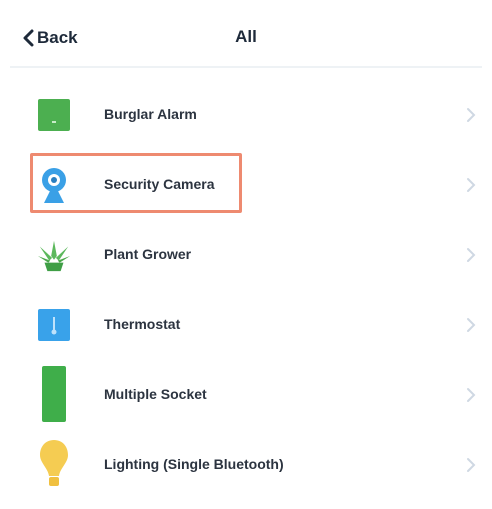 This screenshot has height=509, width=492. I want to click on burglar-alarm-icon, so click(54, 115).